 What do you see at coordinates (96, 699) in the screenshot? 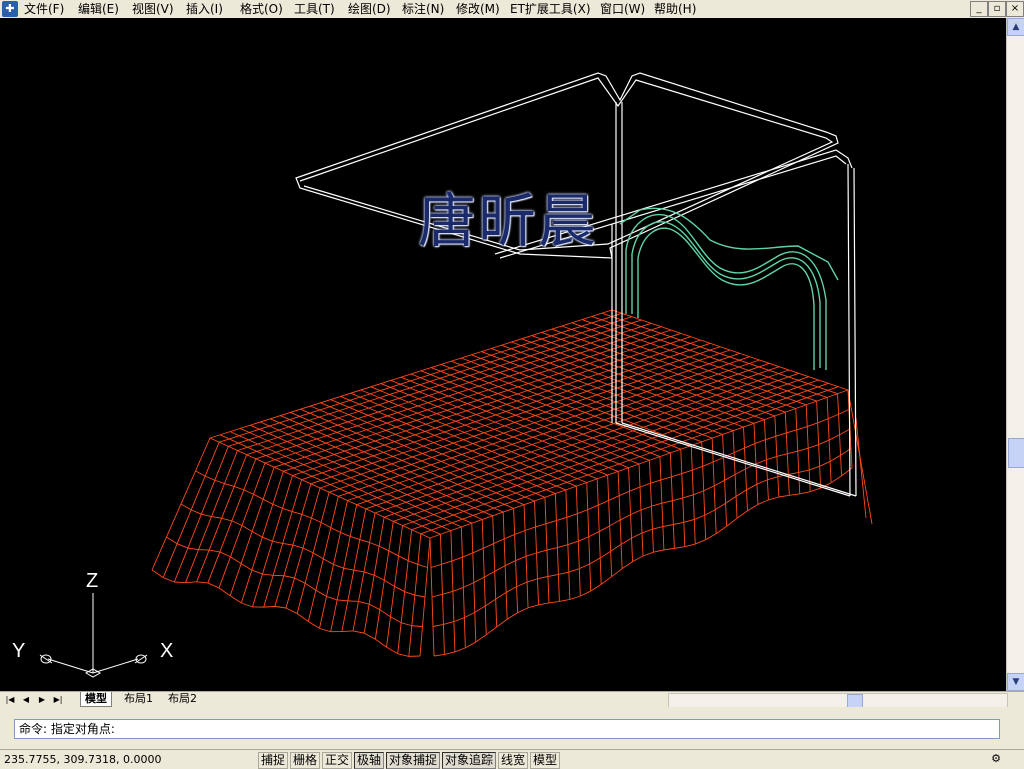
I see `tab-model: 模型` at bounding box center [96, 699].